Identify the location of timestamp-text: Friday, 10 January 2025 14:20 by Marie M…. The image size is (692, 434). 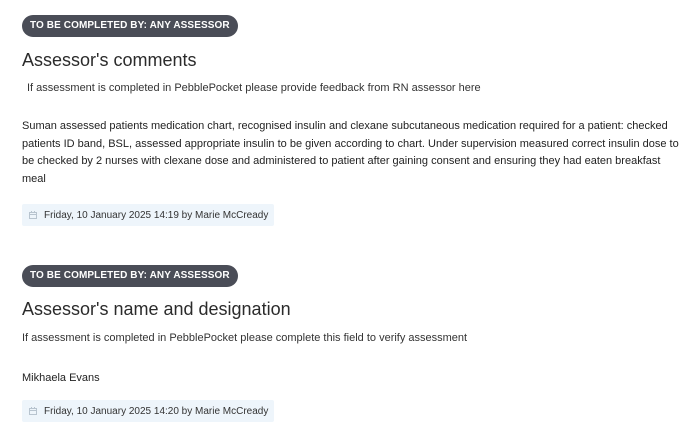
(156, 411).